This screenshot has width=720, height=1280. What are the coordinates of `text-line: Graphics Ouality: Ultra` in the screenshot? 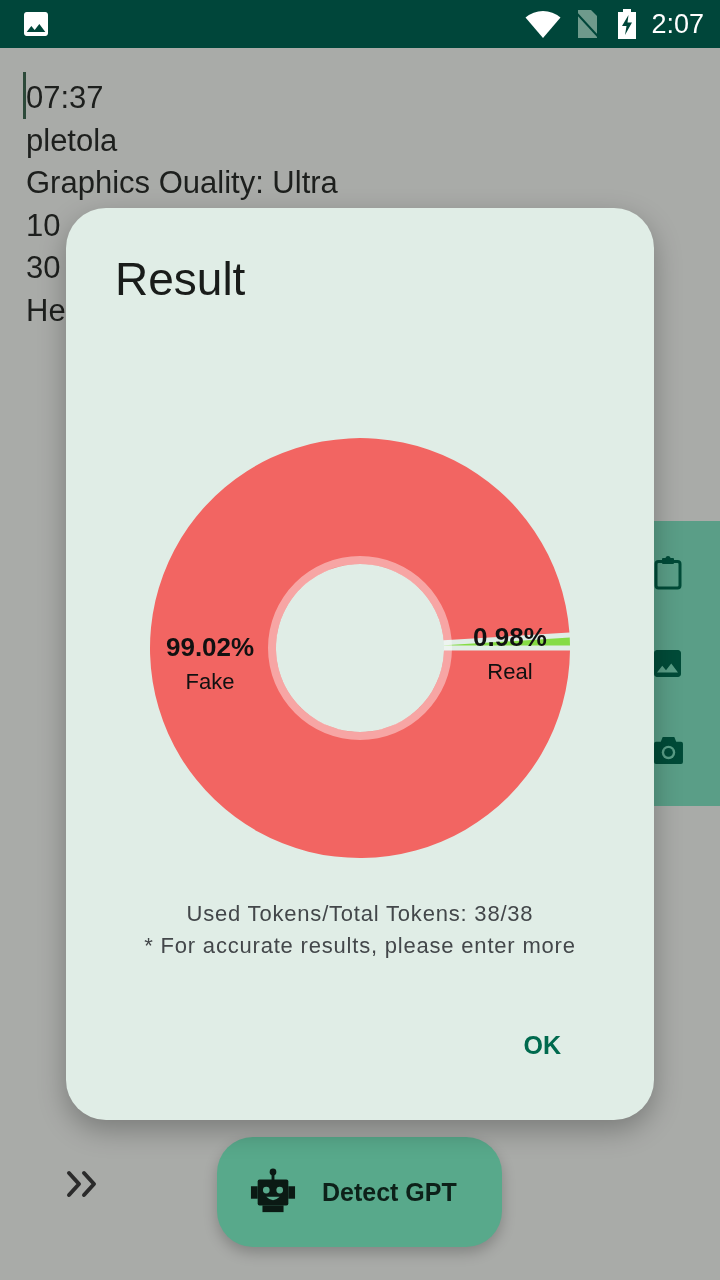 It's located at (182, 183).